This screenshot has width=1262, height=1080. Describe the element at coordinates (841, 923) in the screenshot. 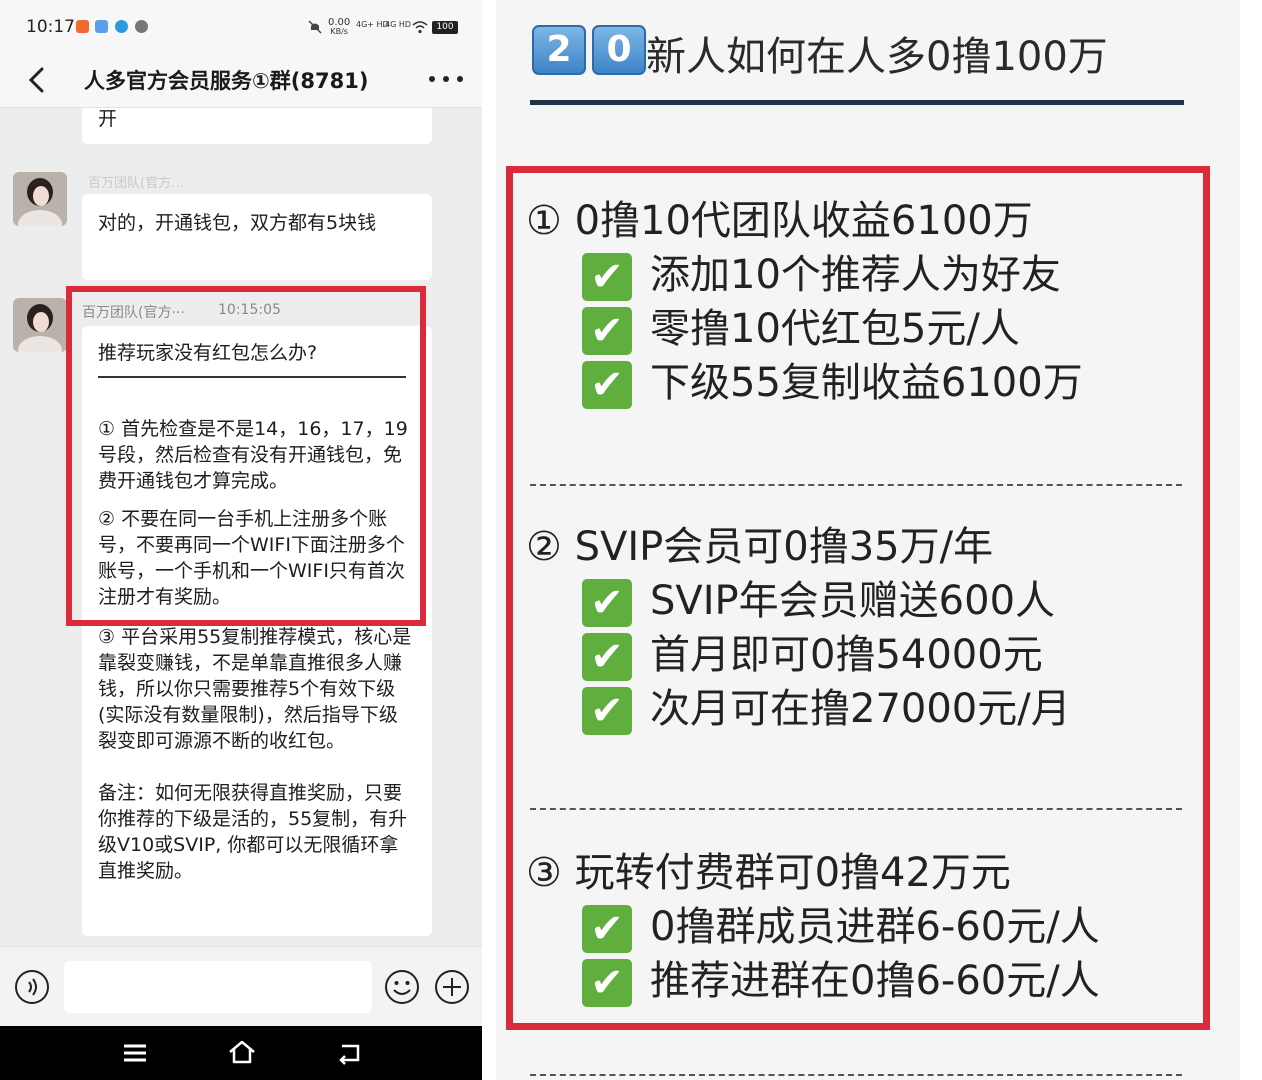

I see `list-item: ✔ 0撸群成员进群6-60元/人` at that location.